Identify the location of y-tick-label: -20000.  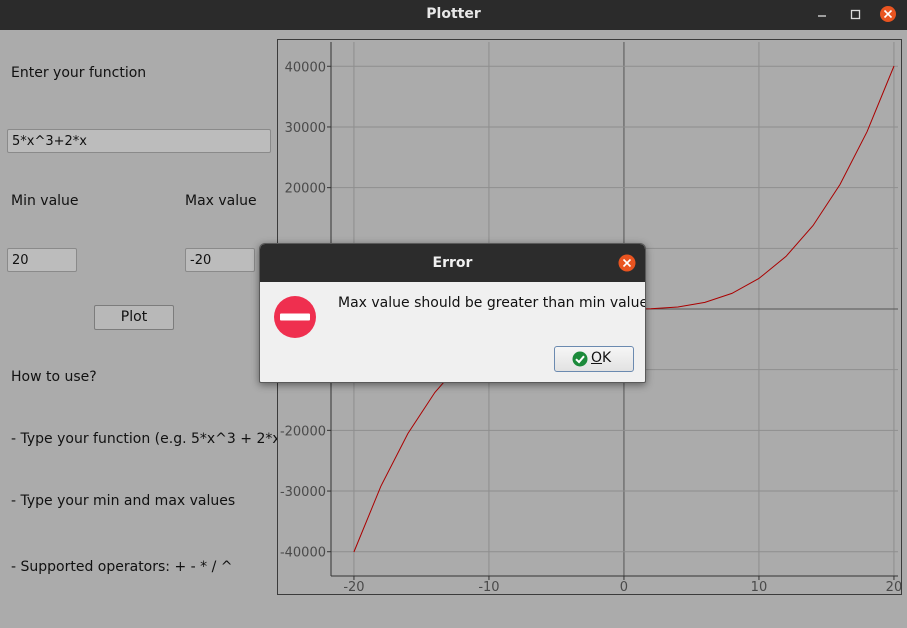
(303, 431).